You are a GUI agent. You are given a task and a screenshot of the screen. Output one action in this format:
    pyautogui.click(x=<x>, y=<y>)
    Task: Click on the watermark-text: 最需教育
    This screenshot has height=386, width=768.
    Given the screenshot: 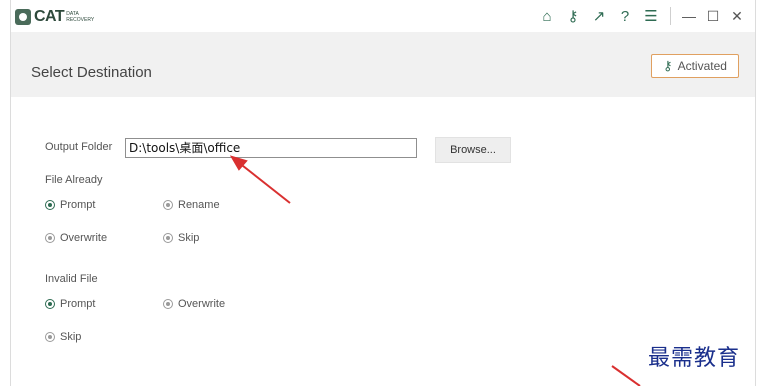 What is the action you would take?
    pyautogui.click(x=694, y=358)
    